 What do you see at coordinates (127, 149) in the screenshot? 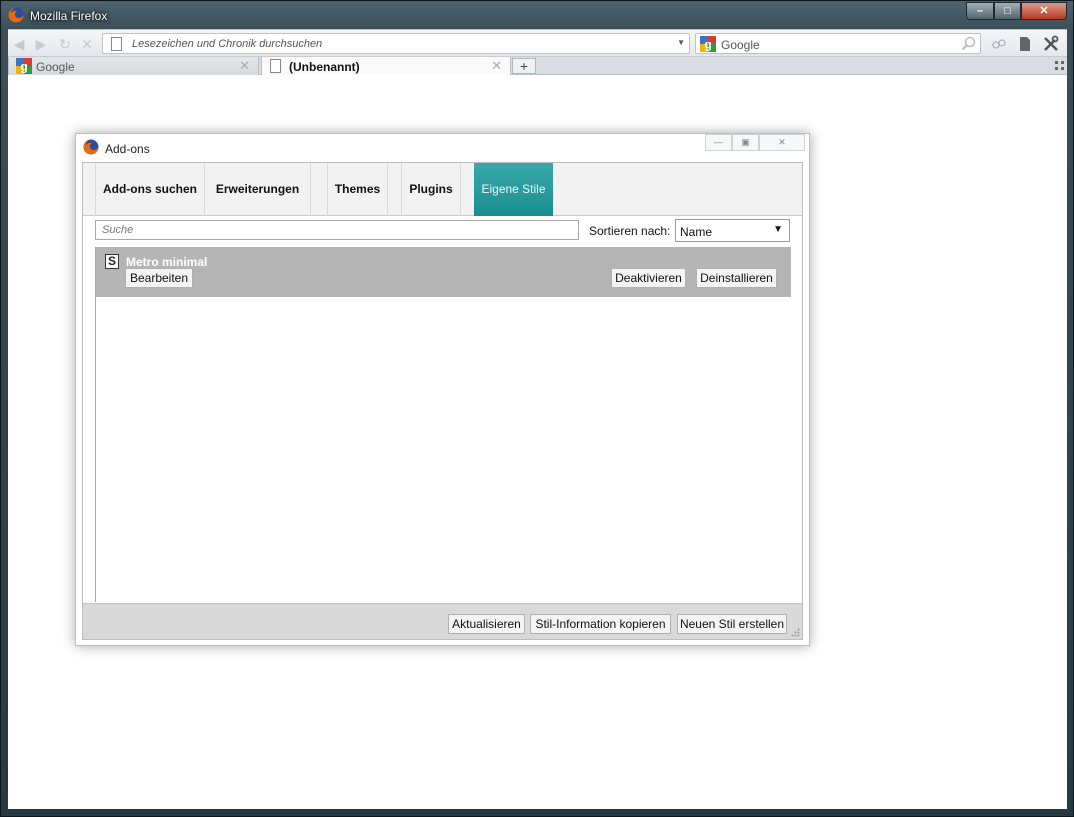
I see `dialog-title: Add-ons` at bounding box center [127, 149].